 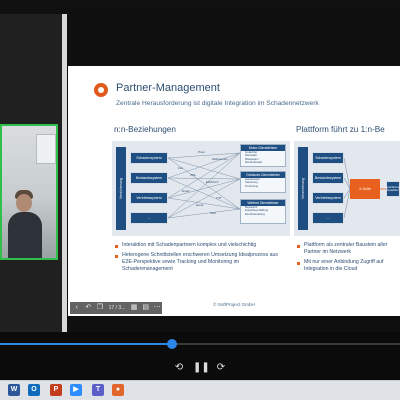 What do you see at coordinates (89, 308) in the screenshot?
I see `undo-icon: ↶` at bounding box center [89, 308].